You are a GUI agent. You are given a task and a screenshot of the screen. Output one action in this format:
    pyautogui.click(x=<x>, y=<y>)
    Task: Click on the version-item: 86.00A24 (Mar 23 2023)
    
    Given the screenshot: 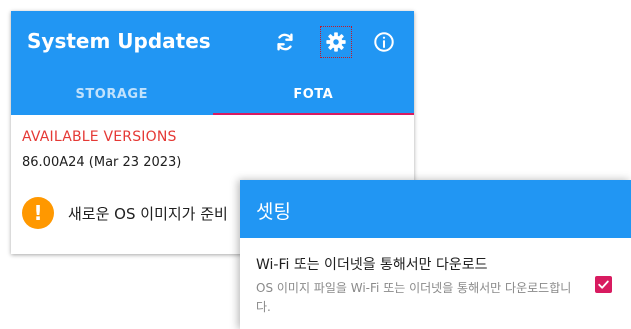 What is the action you would take?
    pyautogui.click(x=101, y=162)
    